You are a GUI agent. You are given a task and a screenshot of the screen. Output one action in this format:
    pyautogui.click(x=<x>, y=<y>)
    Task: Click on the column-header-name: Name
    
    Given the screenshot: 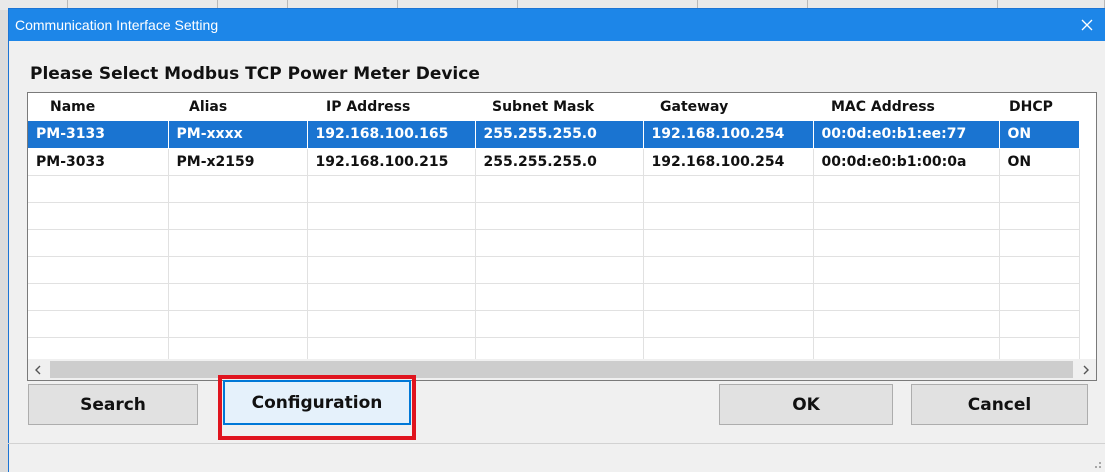 What is the action you would take?
    pyautogui.click(x=98, y=107)
    